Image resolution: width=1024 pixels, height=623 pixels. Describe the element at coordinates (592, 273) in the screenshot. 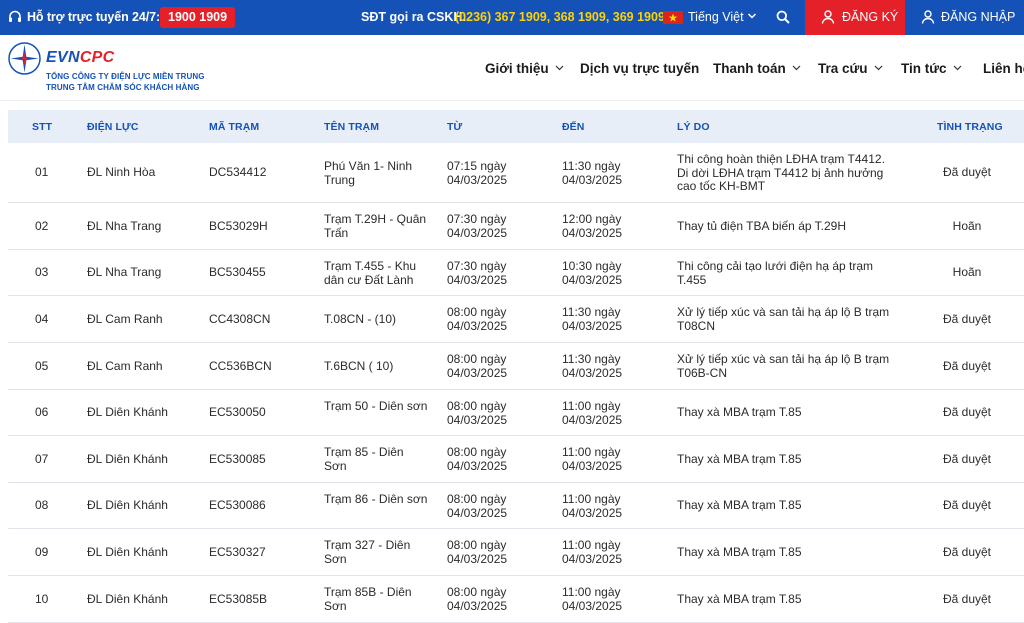

I see `cell-den: 10:30 ngày 04/03/2025` at that location.